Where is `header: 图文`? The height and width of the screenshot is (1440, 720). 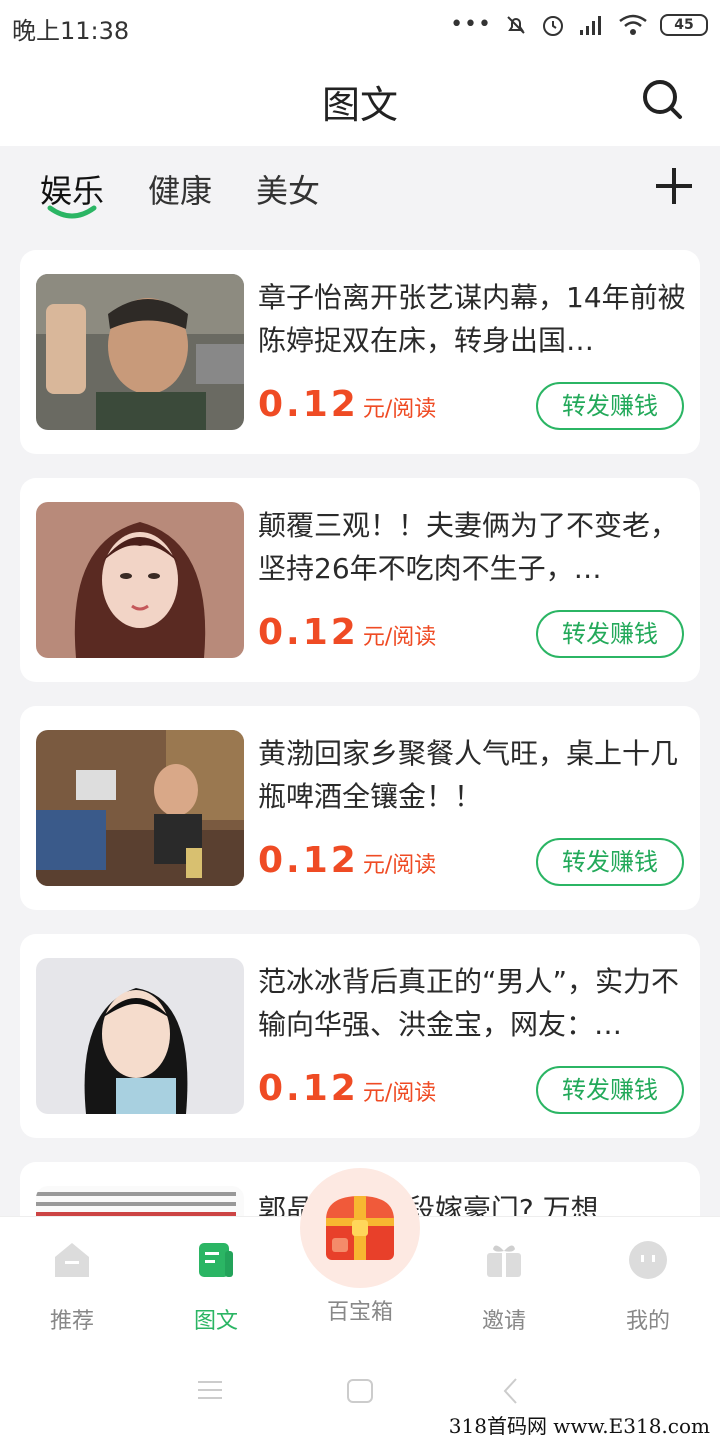
header: 图文 is located at coordinates (360, 99).